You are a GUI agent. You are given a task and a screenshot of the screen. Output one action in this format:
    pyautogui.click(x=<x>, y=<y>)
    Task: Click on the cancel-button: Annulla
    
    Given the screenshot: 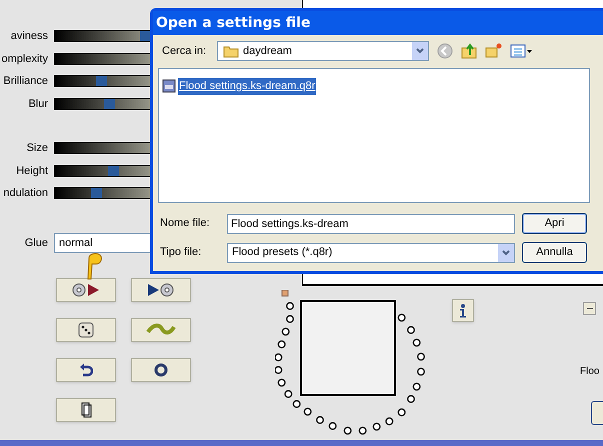 What is the action you would take?
    pyautogui.click(x=554, y=252)
    